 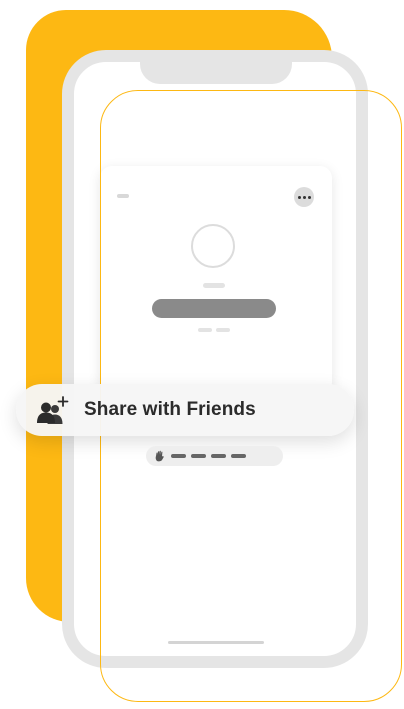 I want to click on share-label: Share with Friends, so click(x=170, y=409).